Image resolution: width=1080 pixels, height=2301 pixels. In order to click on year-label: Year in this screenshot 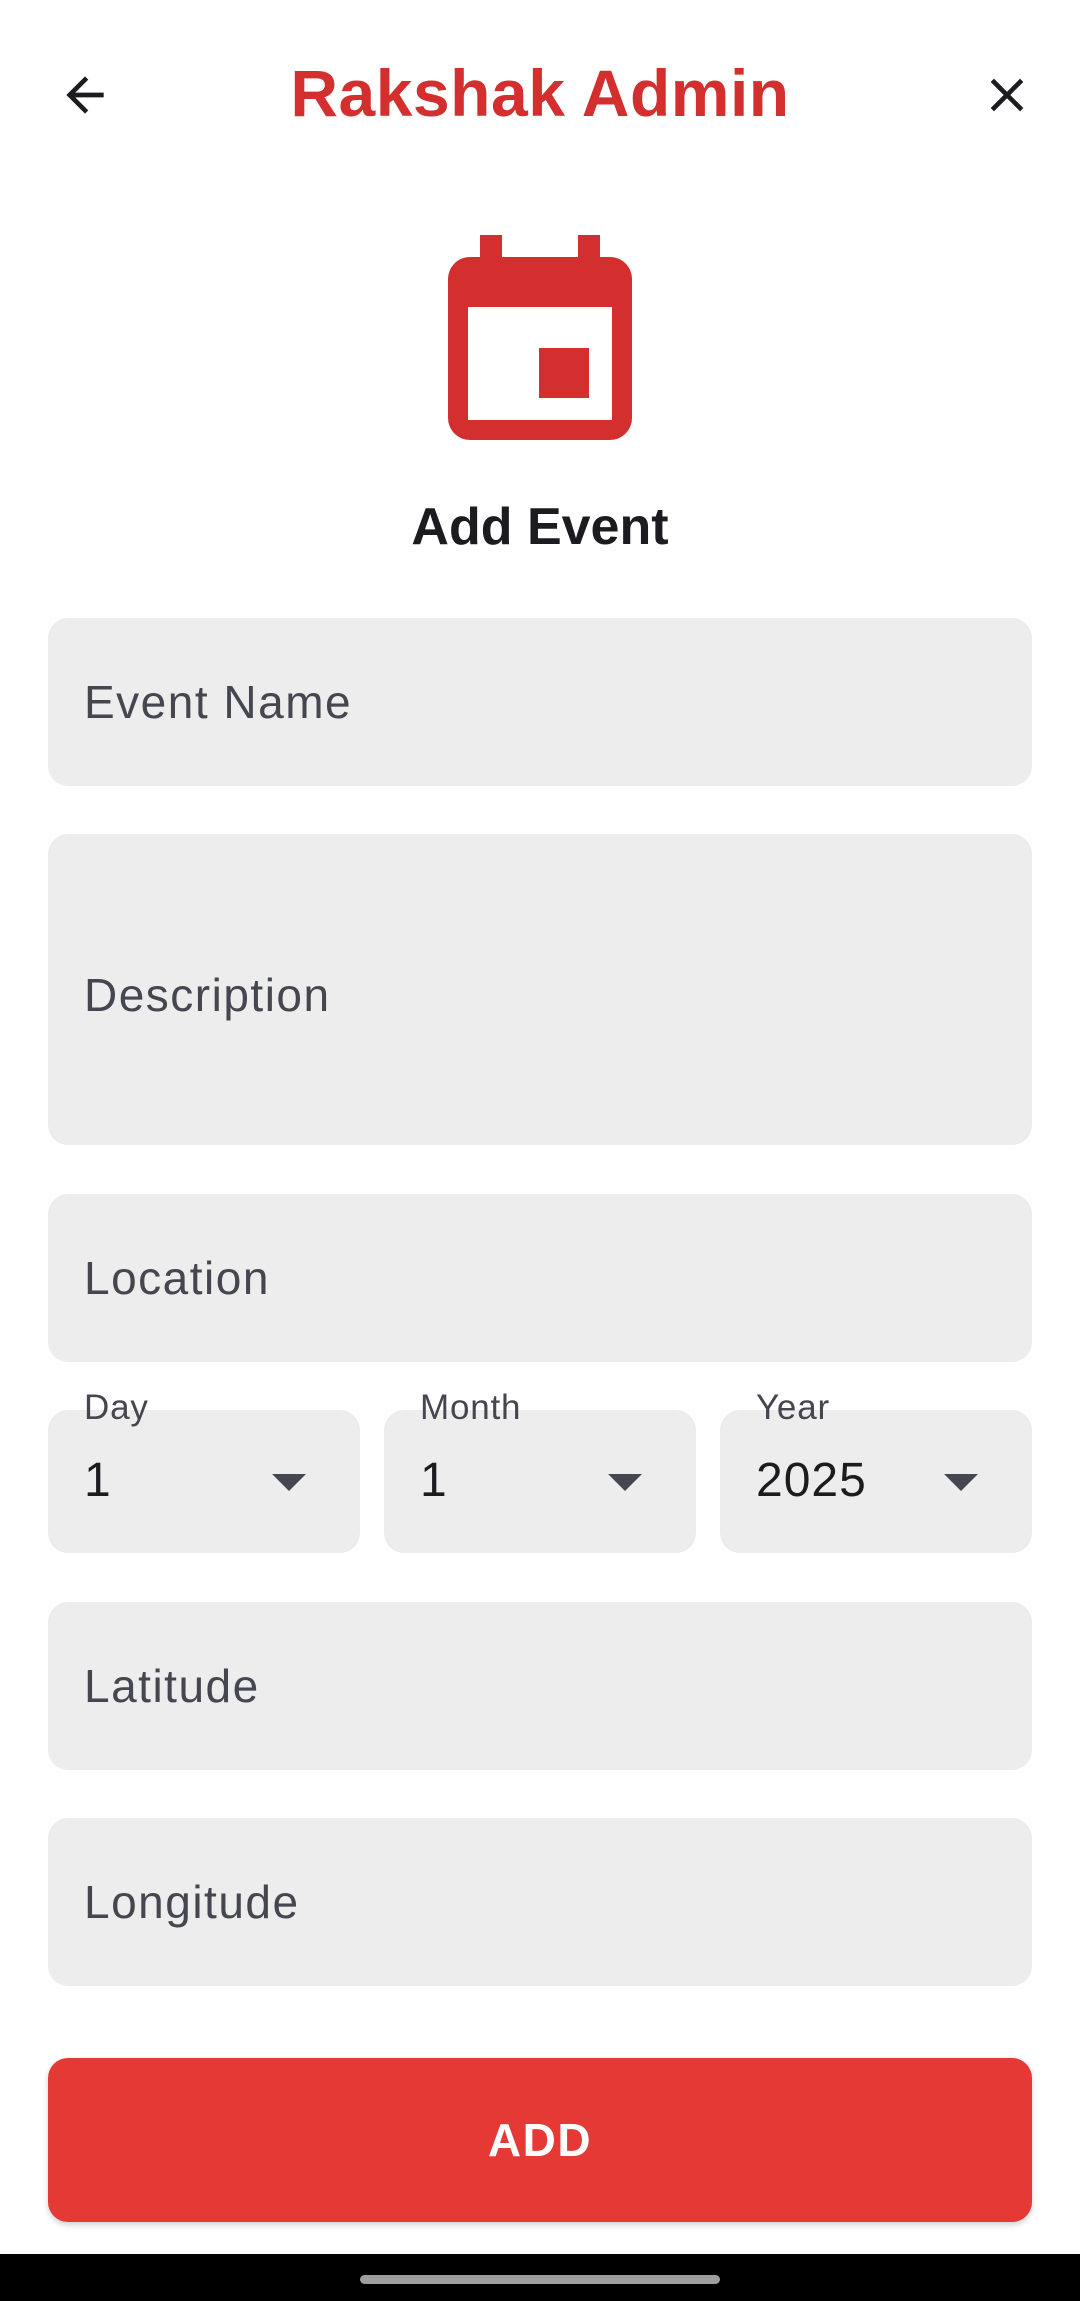, I will do `click(793, 1407)`.